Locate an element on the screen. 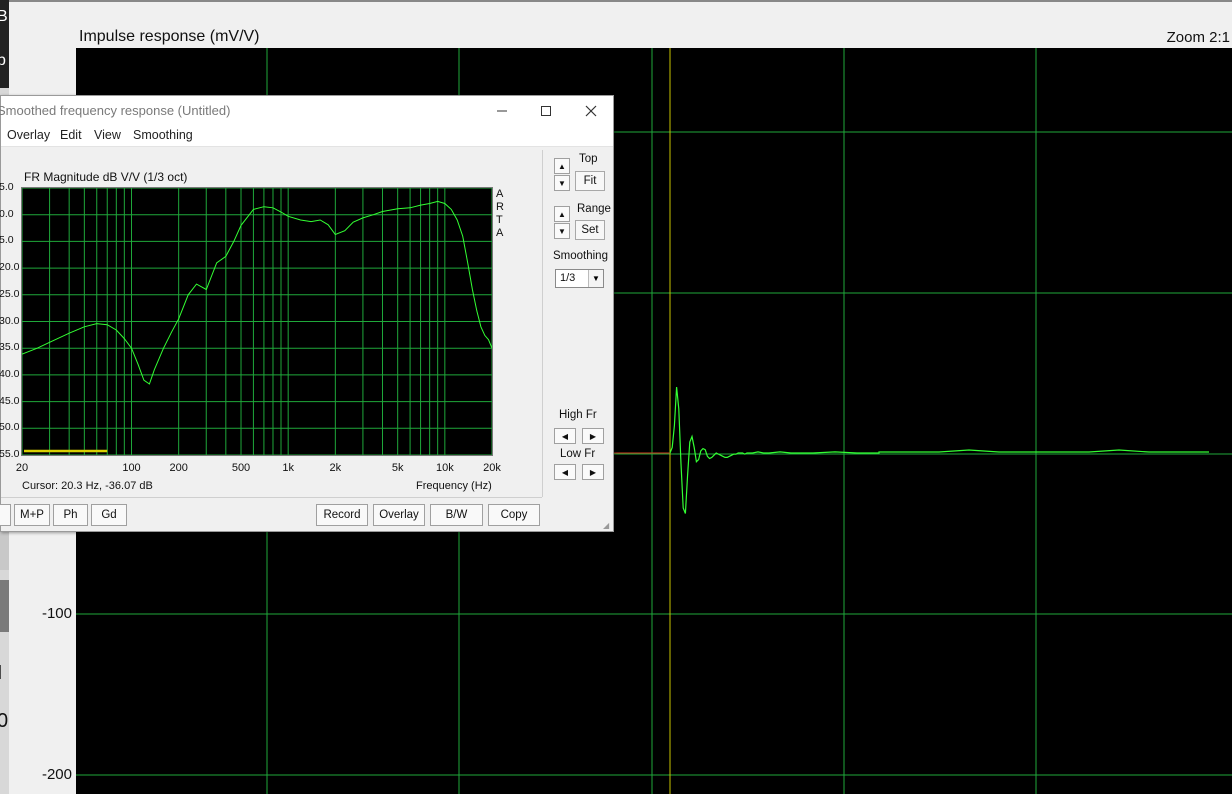 This screenshot has width=1232, height=794. fr-y-tick: 50.0 is located at coordinates (10, 427).